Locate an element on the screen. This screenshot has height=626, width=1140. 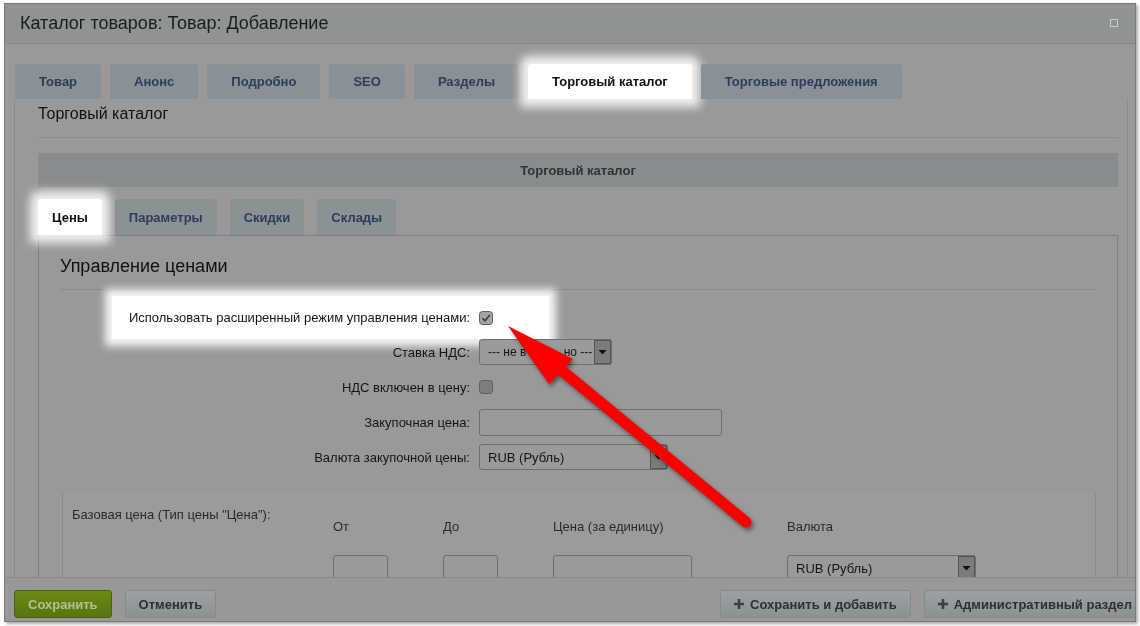
group-title: Управление ценами is located at coordinates (144, 266).